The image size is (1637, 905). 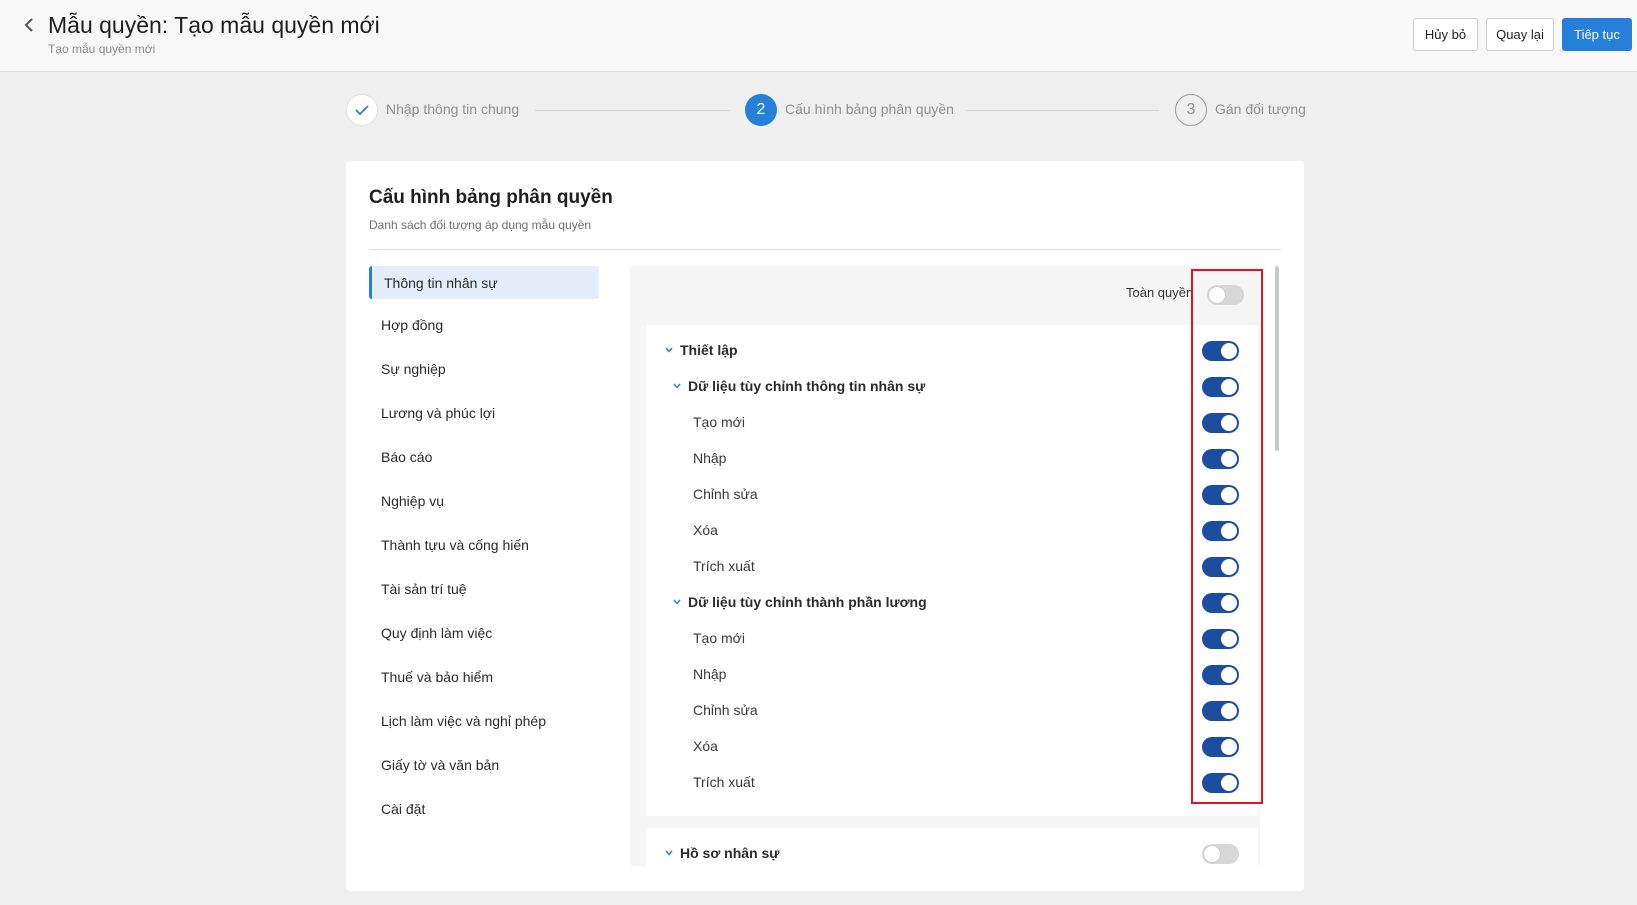 I want to click on scrollbar-thumb, so click(x=1277, y=358).